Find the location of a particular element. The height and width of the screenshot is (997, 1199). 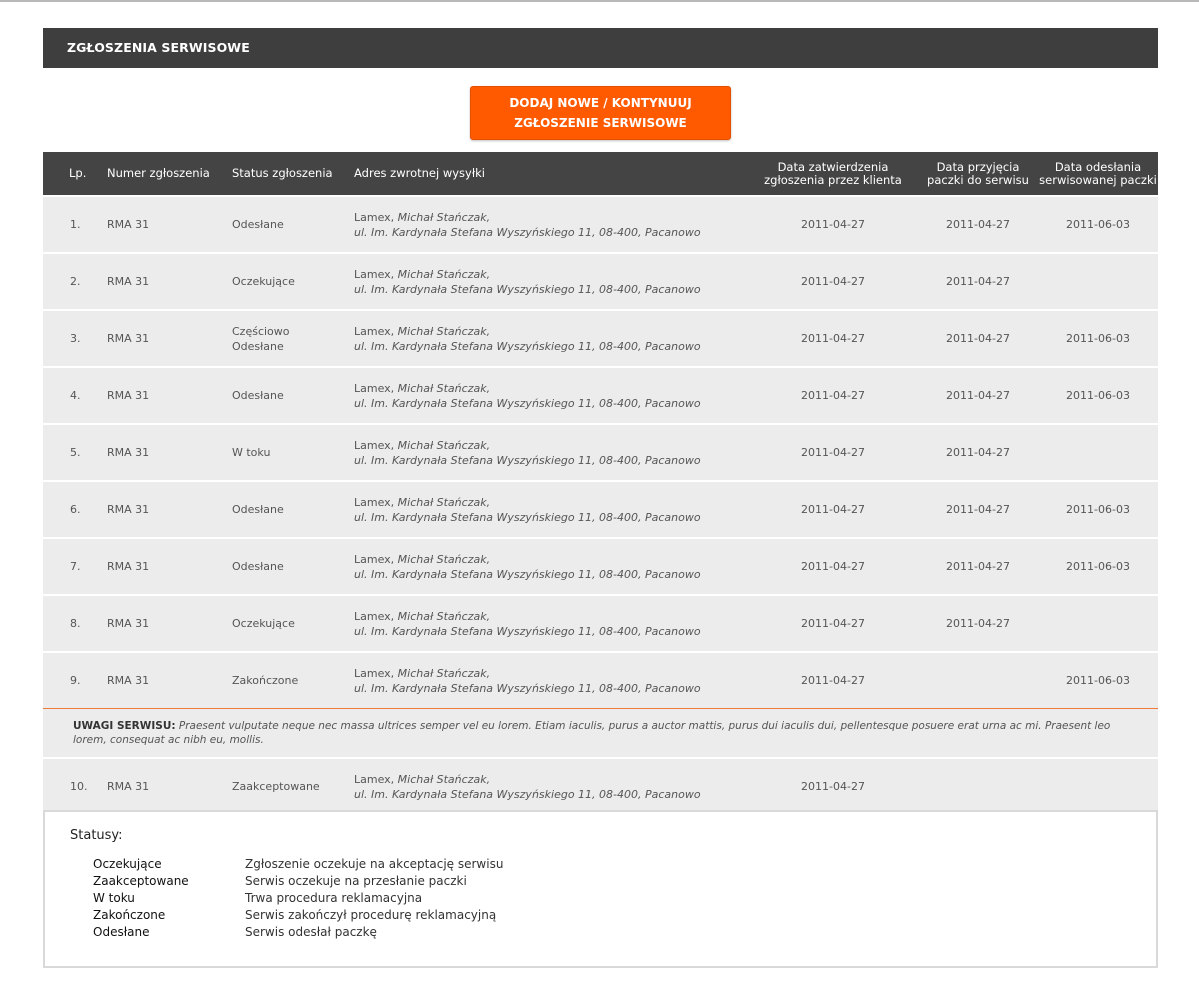

row-status: Częściowo Odesłane is located at coordinates (261, 338).